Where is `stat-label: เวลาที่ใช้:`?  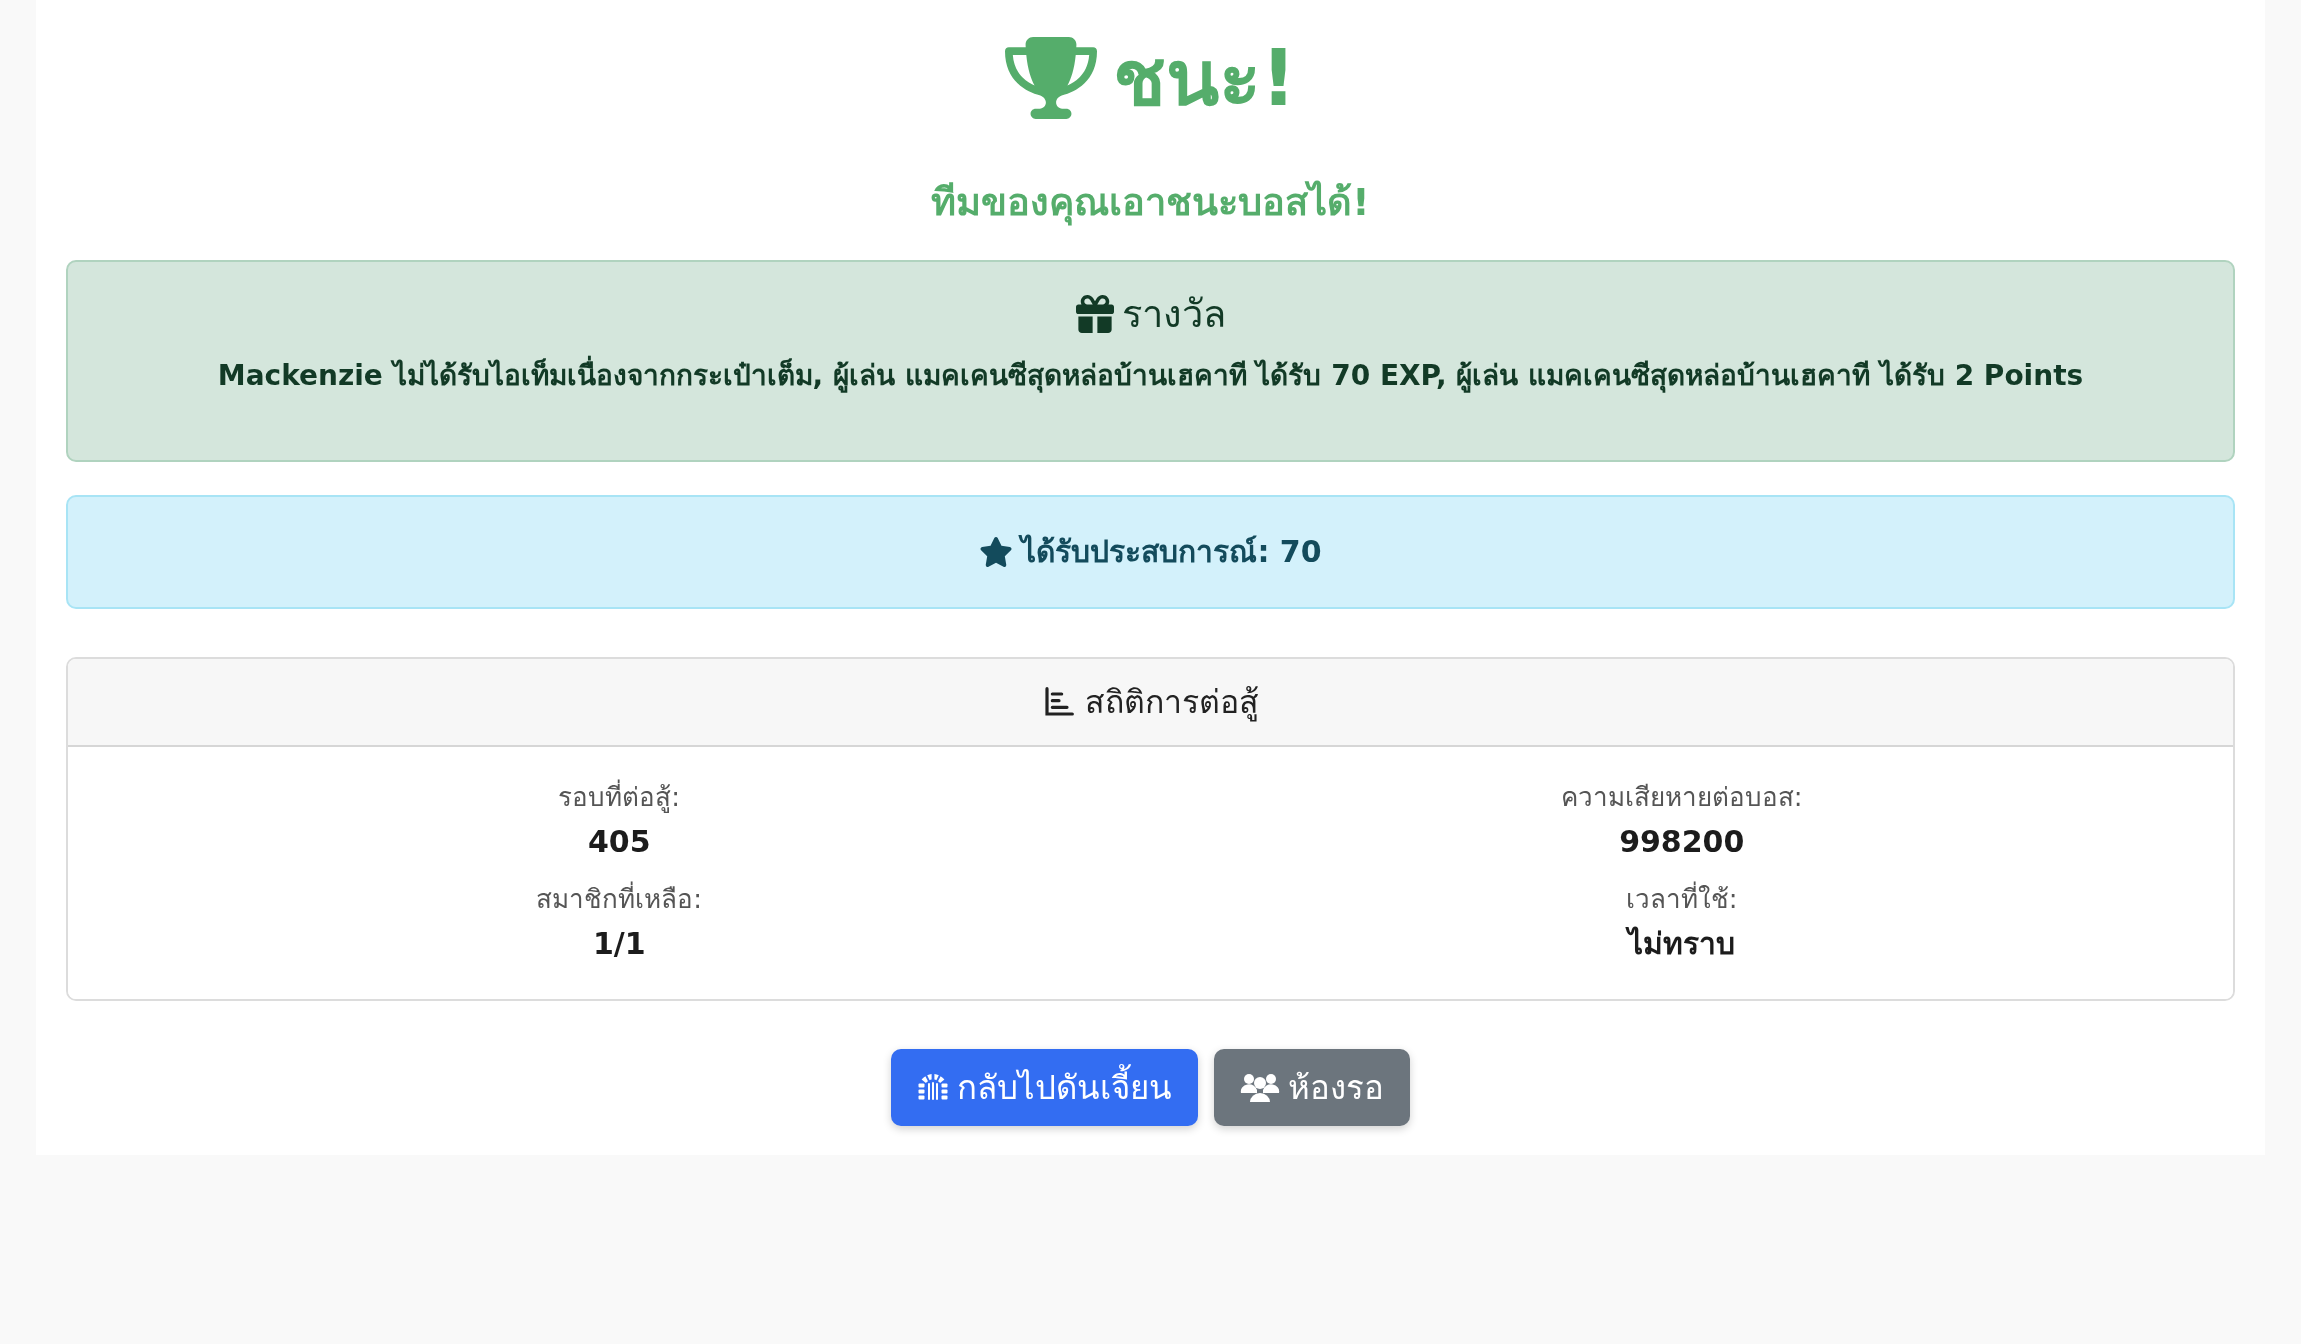 stat-label: เวลาที่ใช้: is located at coordinates (1681, 899).